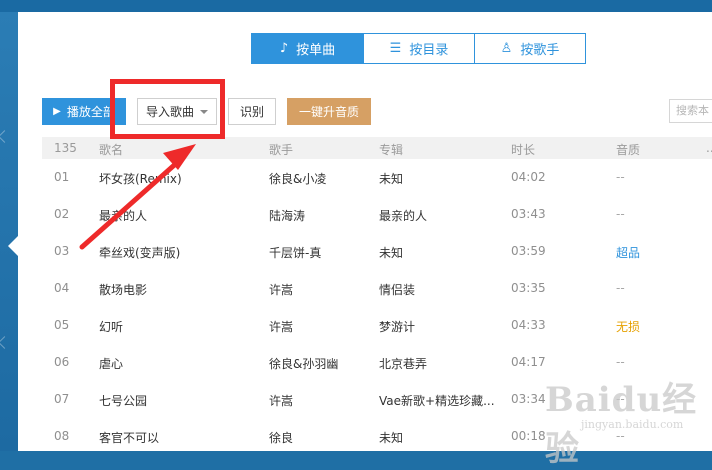 This screenshot has width=712, height=470. Describe the element at coordinates (632, 424) in the screenshot. I see `watermark-url: jingyan.baidu.com` at that location.